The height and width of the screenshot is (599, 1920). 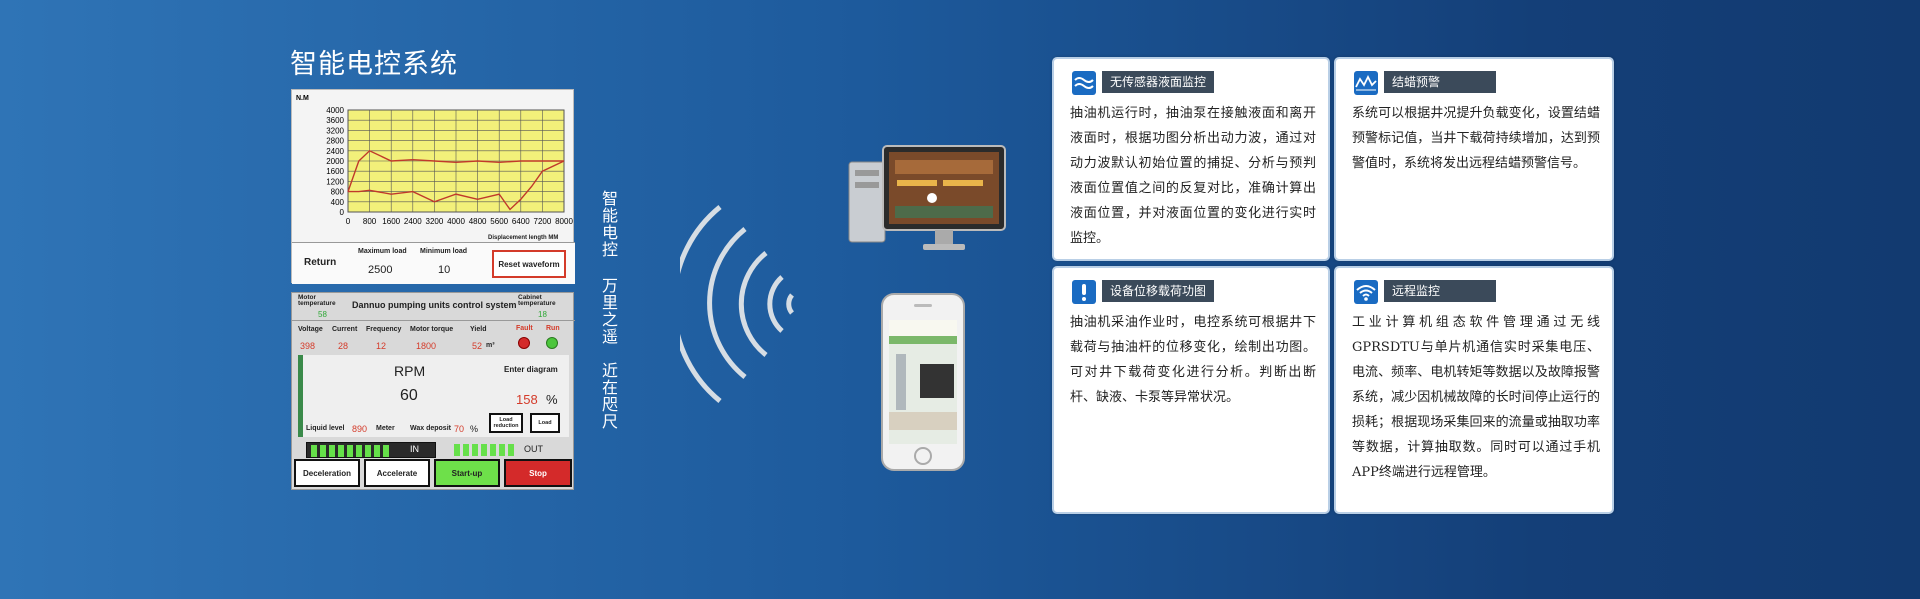 What do you see at coordinates (435, 221) in the screenshot?
I see `x-tick-label: 3200` at bounding box center [435, 221].